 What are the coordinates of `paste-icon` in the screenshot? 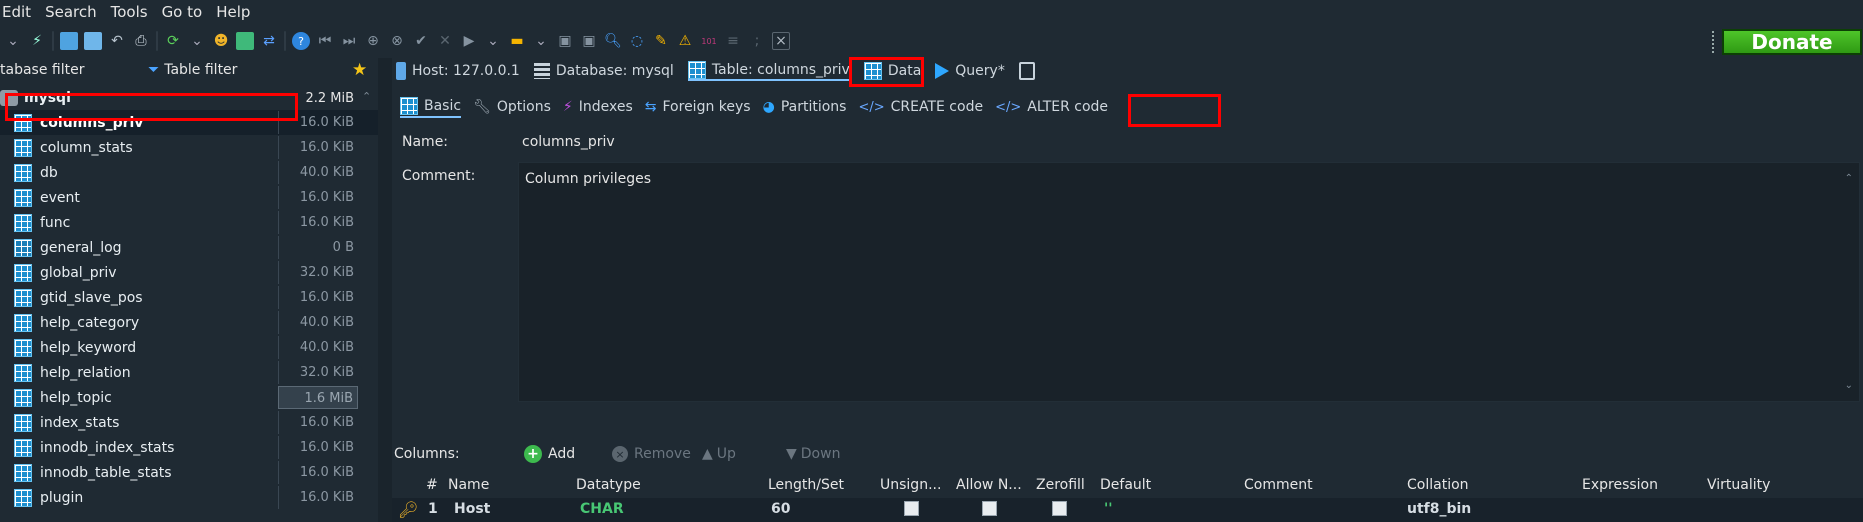 It's located at (93, 41).